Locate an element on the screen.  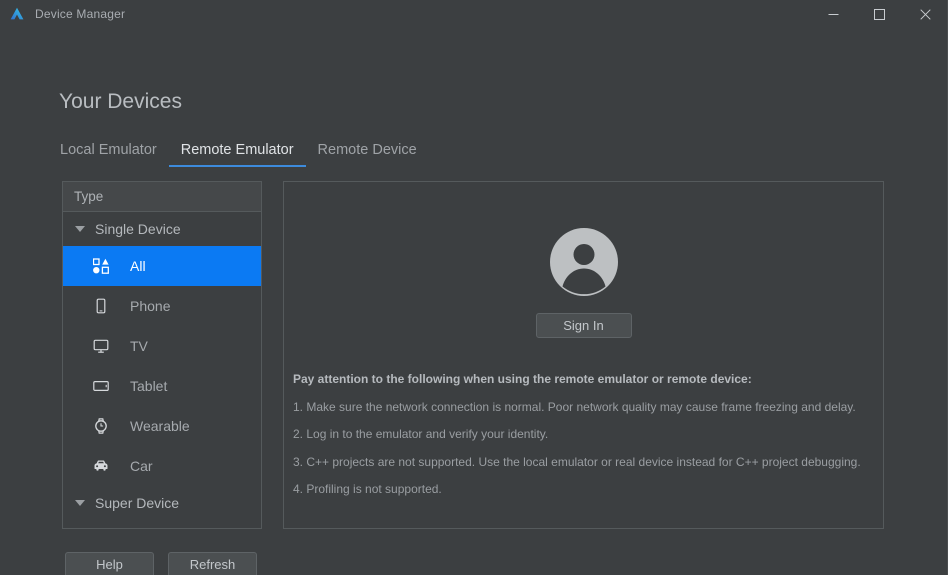
sidebar-item-all: All is located at coordinates (162, 266).